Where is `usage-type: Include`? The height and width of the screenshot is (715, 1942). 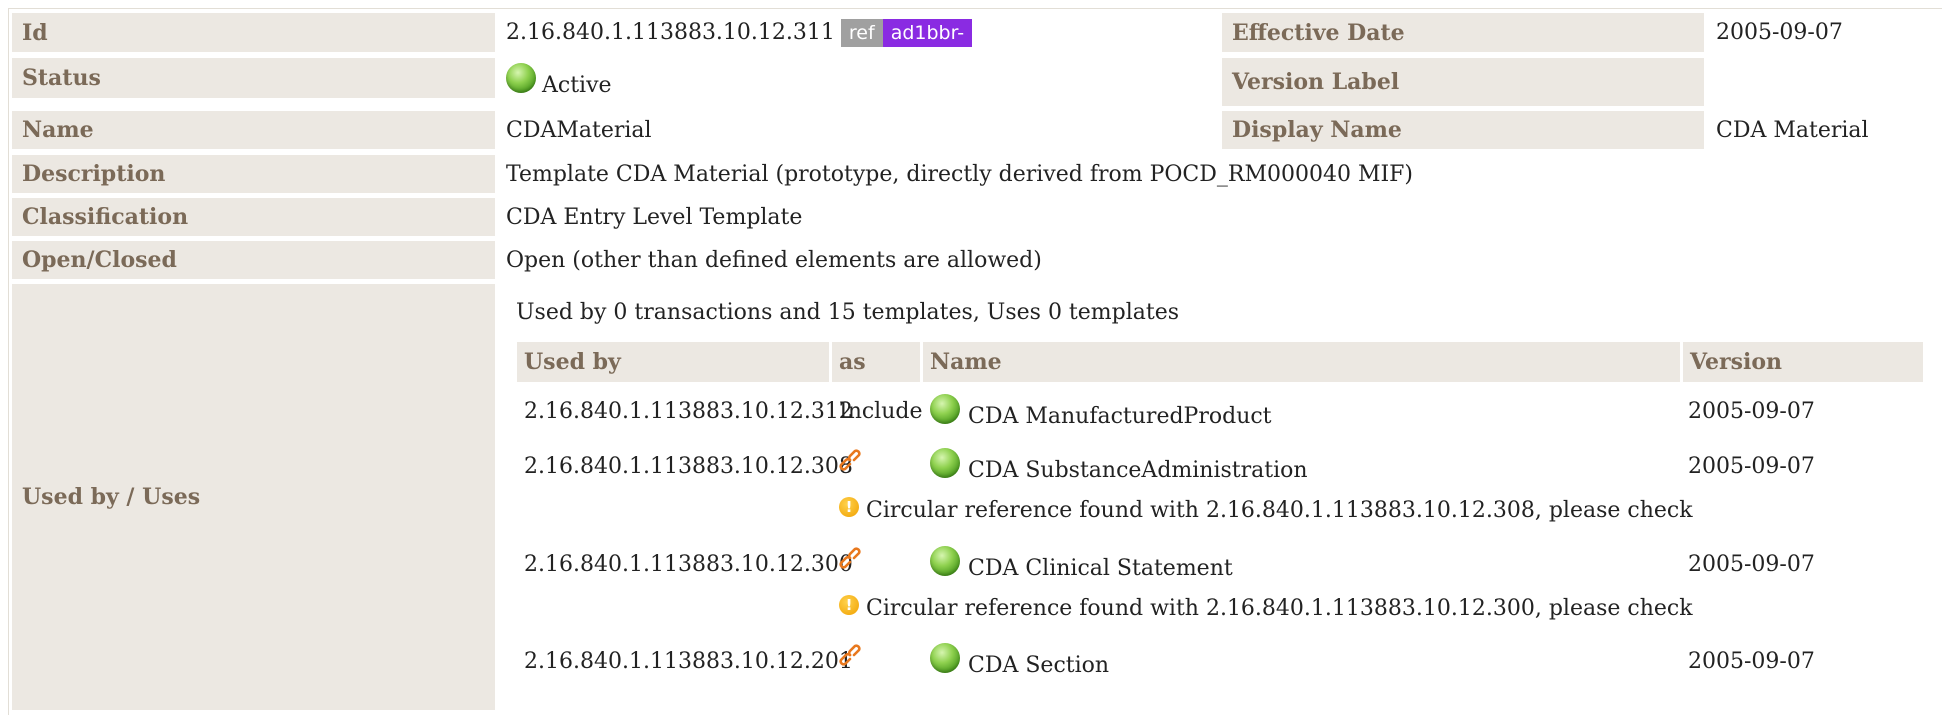
usage-type: Include is located at coordinates (881, 411).